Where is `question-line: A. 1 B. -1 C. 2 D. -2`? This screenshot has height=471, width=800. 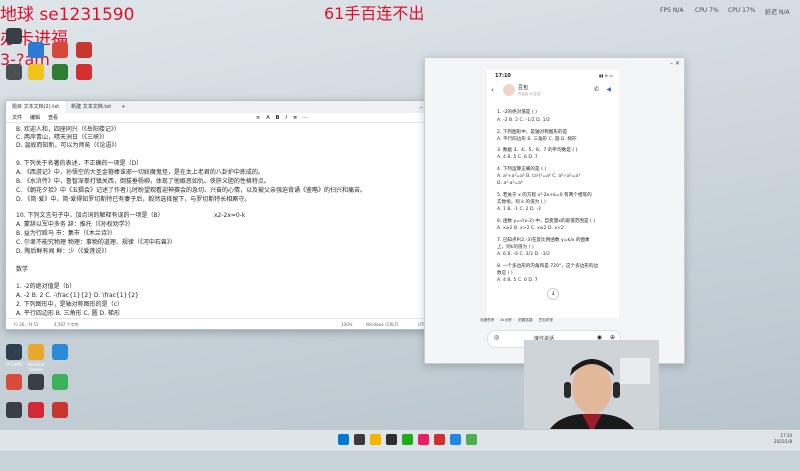 question-line: A. 1 B. -1 C. 2 D. -2 is located at coordinates (519, 209).